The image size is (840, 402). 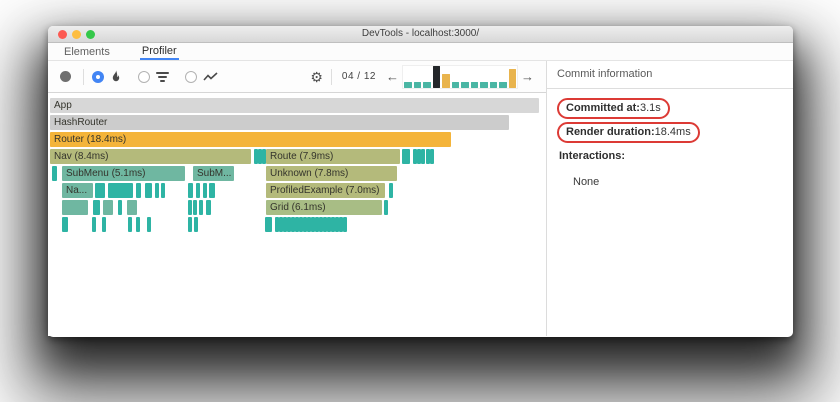 I want to click on profiler-toolbar: ⚙ 04 / 12 ← →, so click(x=297, y=77).